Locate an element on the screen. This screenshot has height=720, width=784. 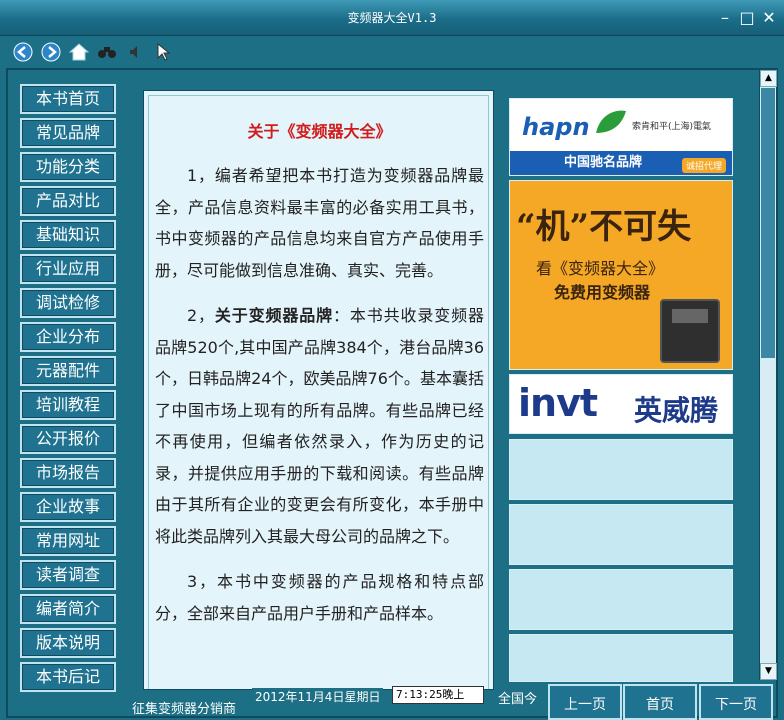
maximize-icon: □ is located at coordinates (747, 19).